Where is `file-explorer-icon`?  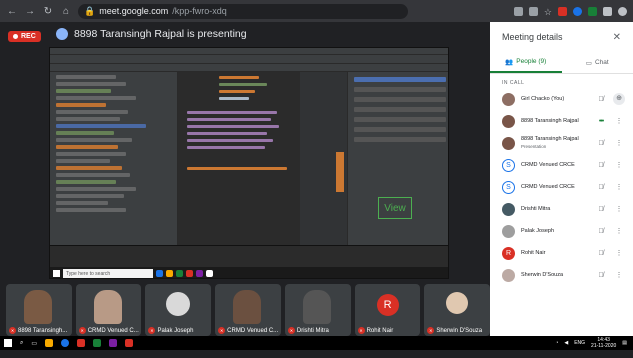 file-explorer-icon is located at coordinates (49, 343).